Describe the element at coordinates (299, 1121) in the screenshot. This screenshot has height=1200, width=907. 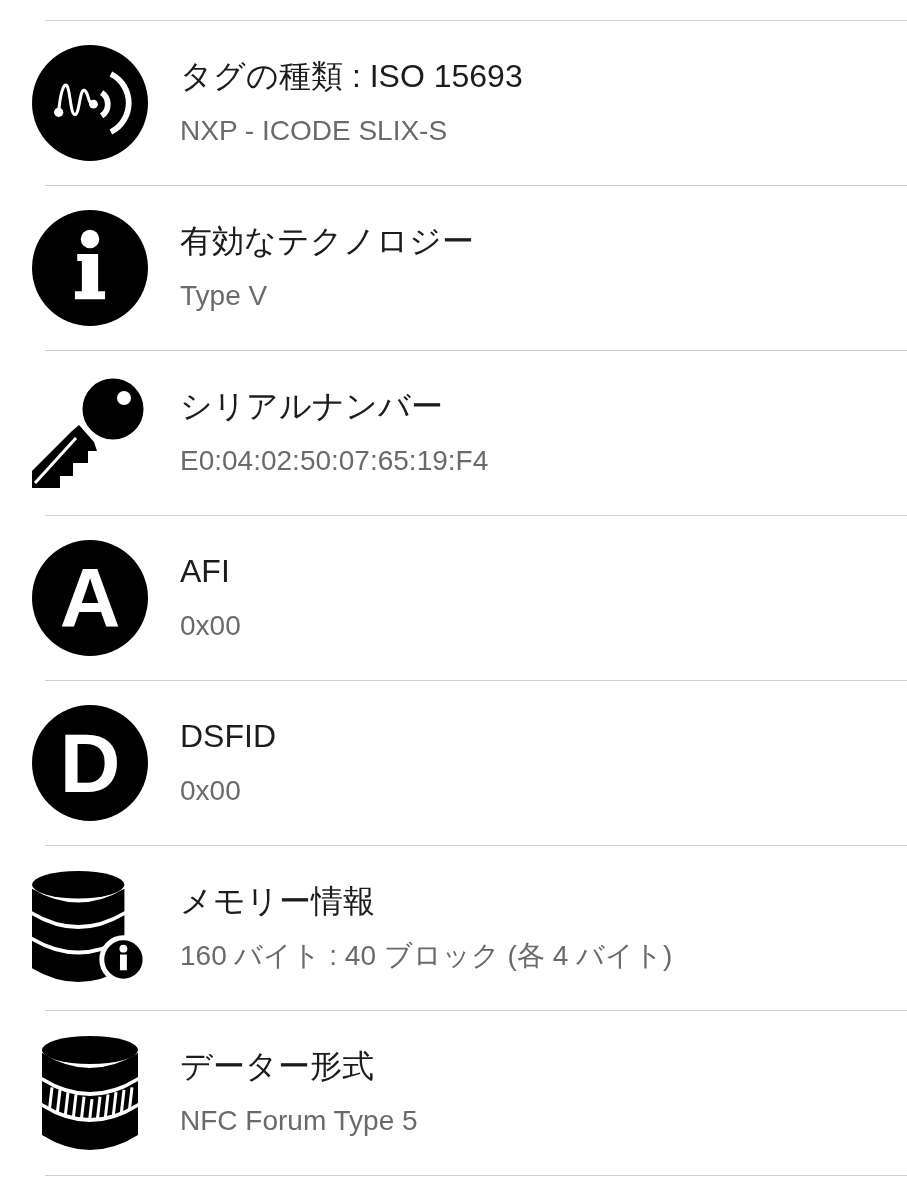
I see `row-value: NFC Forum Type 5` at that location.